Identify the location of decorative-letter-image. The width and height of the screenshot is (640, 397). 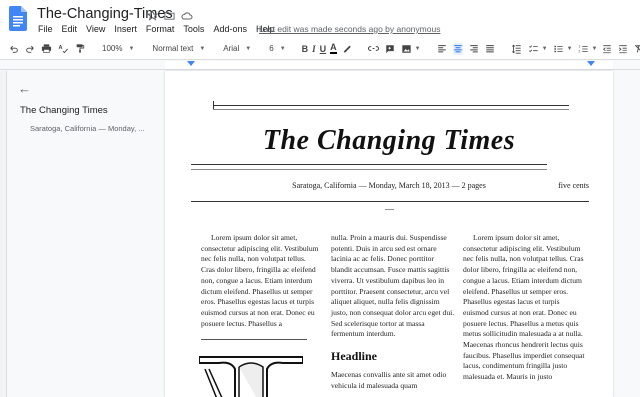
(251, 373).